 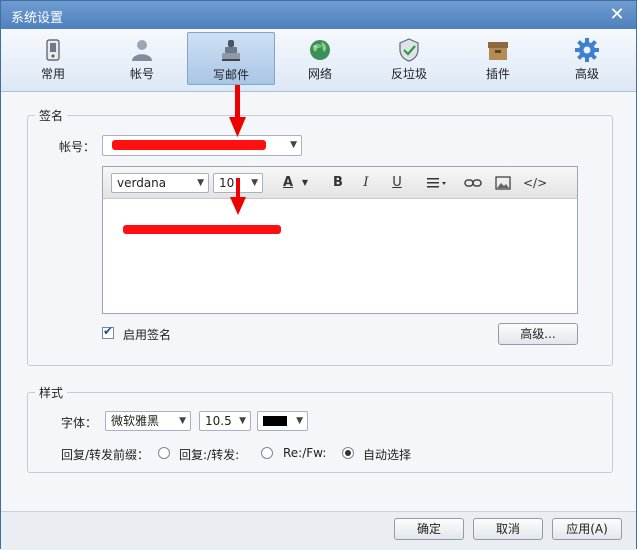 I want to click on annotation-arrows, so click(x=237, y=150).